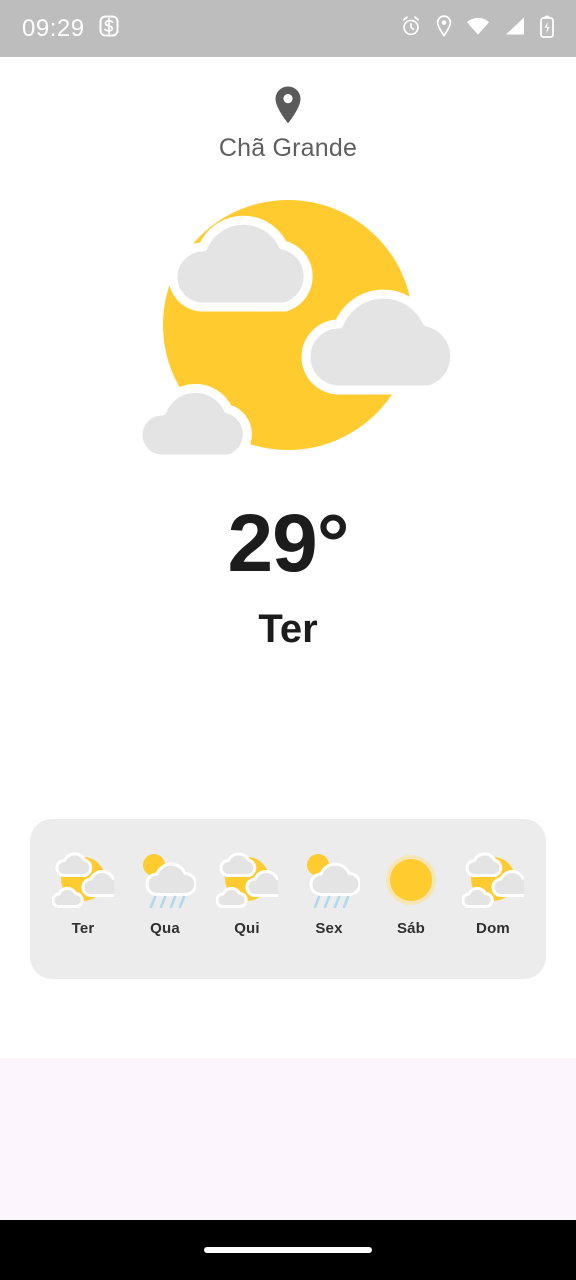  I want to click on forecast-day-5: Dom, so click(494, 899).